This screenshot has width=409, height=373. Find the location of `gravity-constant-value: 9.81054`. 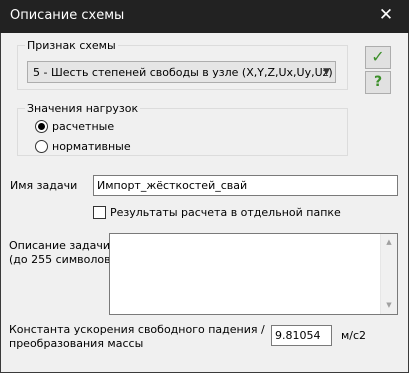

gravity-constant-value: 9.81054 is located at coordinates (298, 335).